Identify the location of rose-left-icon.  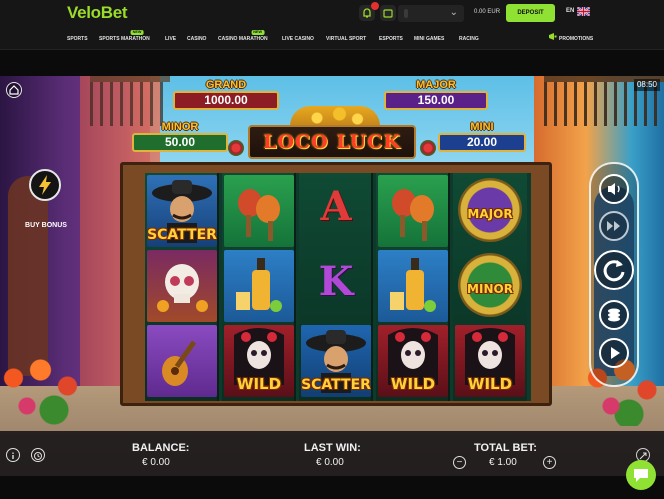
(236, 148).